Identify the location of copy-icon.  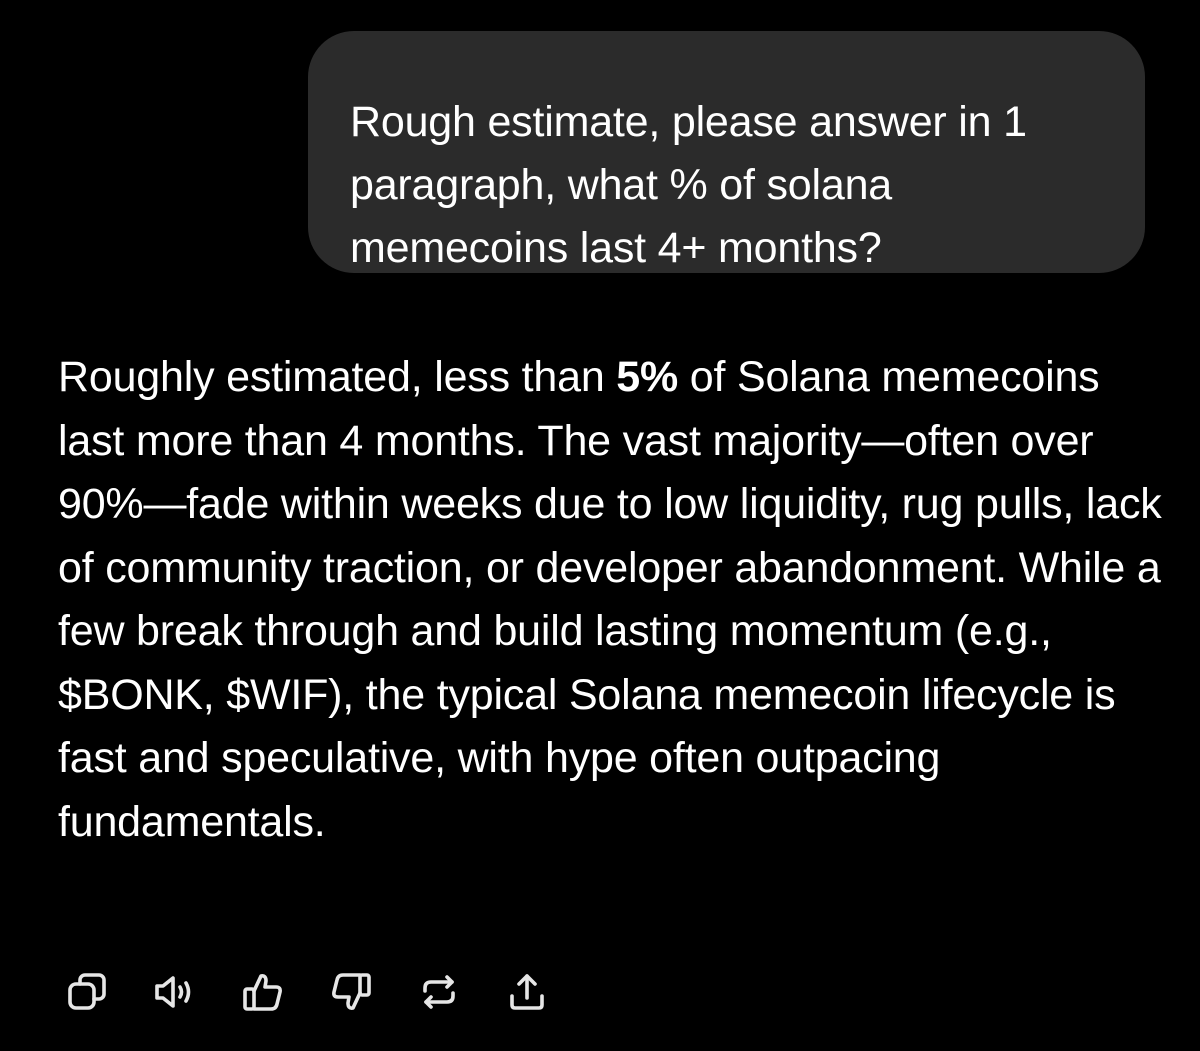
(87, 991).